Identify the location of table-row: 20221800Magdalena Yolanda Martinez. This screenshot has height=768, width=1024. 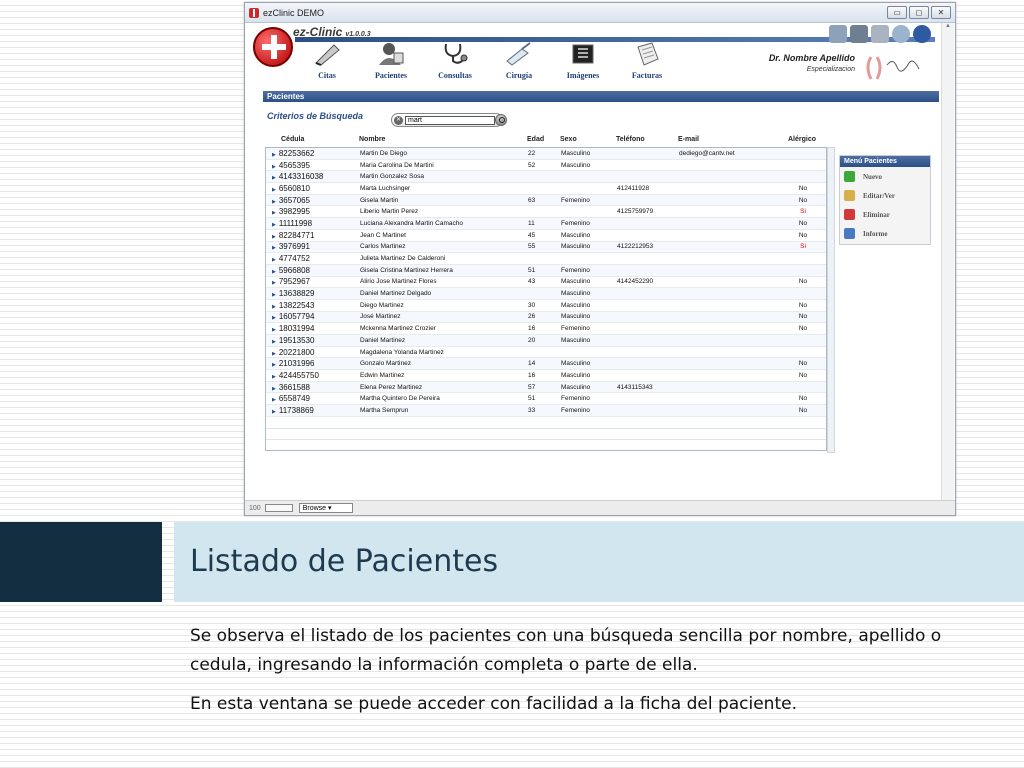
(546, 352).